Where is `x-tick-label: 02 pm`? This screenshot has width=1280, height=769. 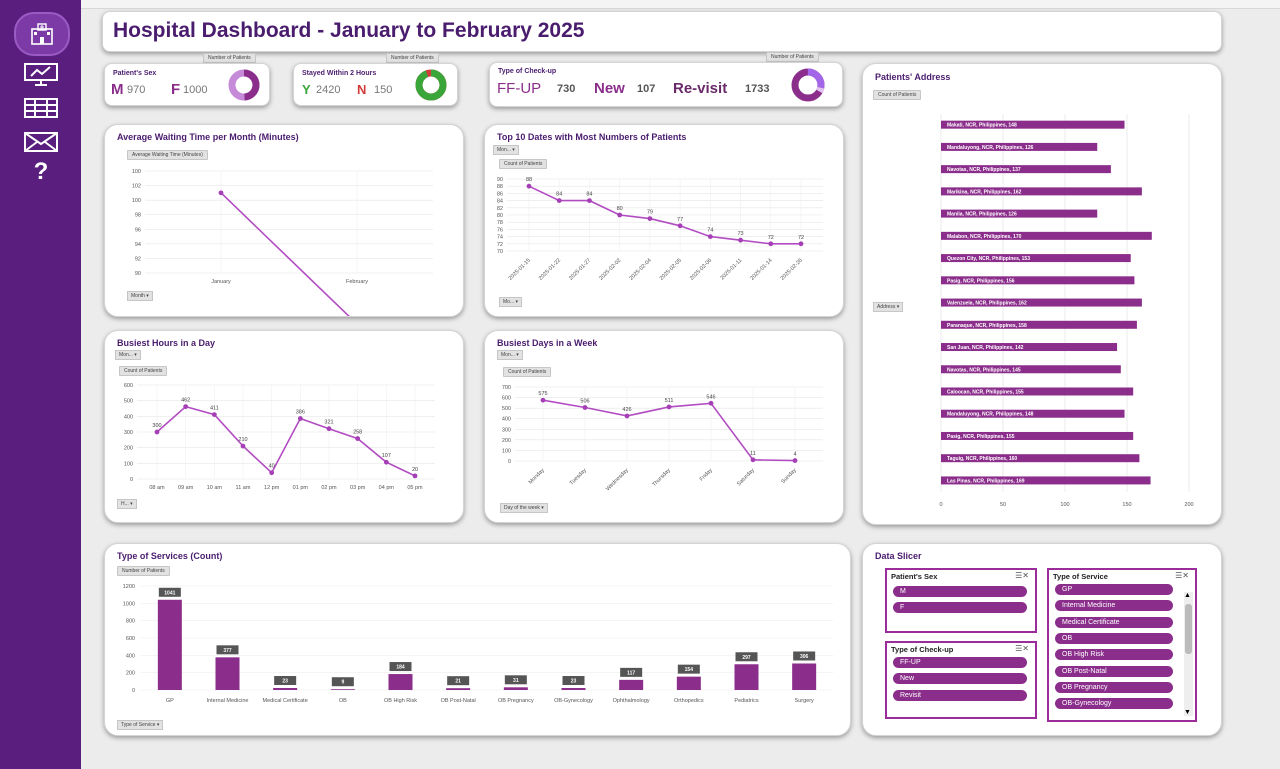
x-tick-label: 02 pm is located at coordinates (329, 488).